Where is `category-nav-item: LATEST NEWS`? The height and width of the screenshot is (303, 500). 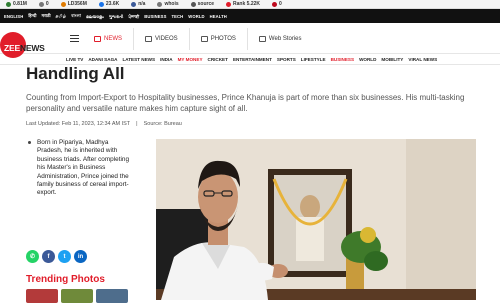 category-nav-item: LATEST NEWS is located at coordinates (138, 59).